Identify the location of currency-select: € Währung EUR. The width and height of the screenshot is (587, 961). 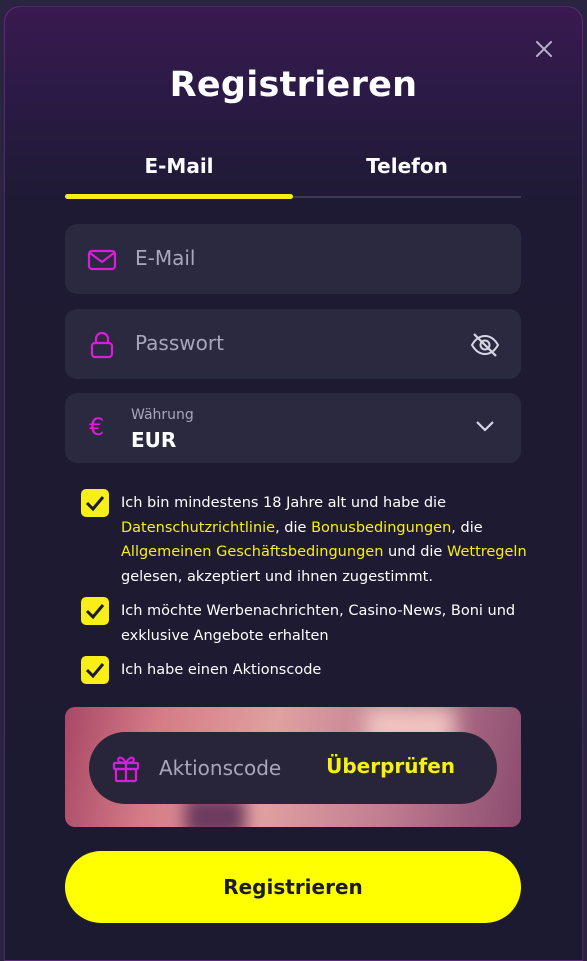
(293, 428).